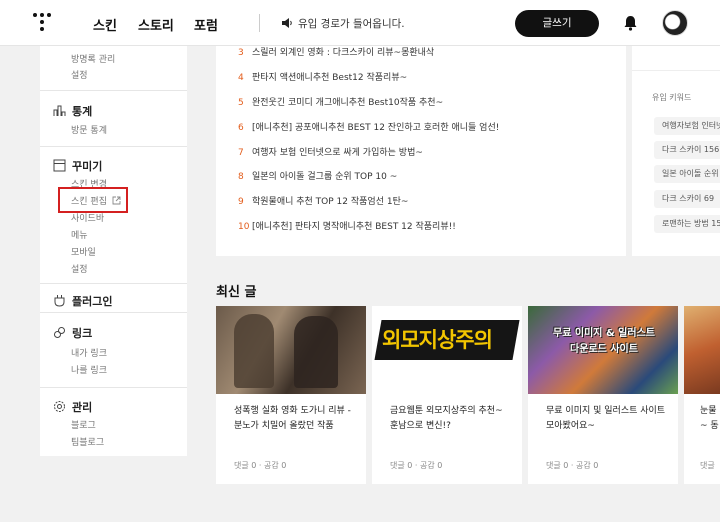 The width and height of the screenshot is (720, 522). What do you see at coordinates (236, 292) in the screenshot?
I see `recent-posts-title: 최신 글` at bounding box center [236, 292].